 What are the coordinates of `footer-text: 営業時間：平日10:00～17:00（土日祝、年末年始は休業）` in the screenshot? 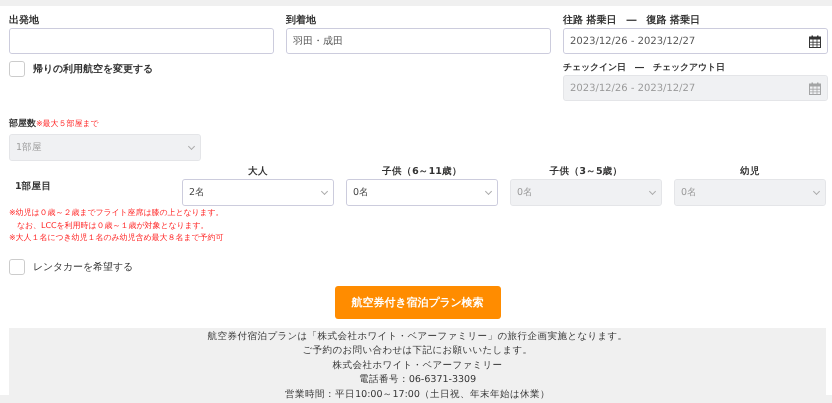 It's located at (417, 395).